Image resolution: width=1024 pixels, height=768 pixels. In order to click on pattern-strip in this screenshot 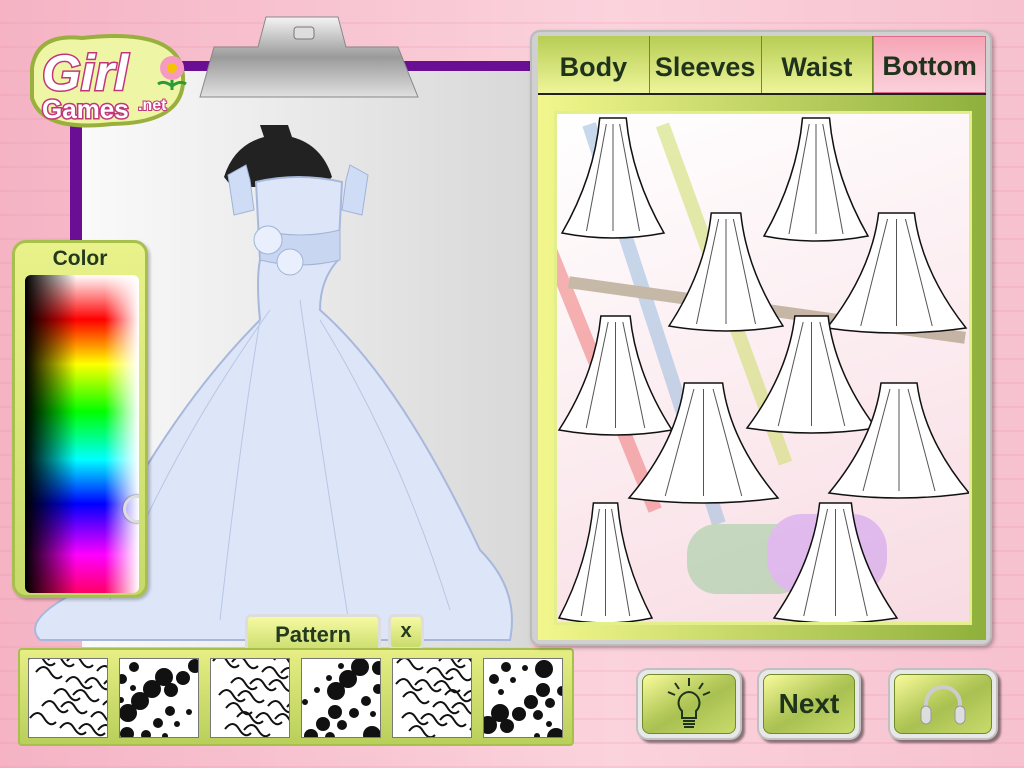, I will do `click(296, 697)`.